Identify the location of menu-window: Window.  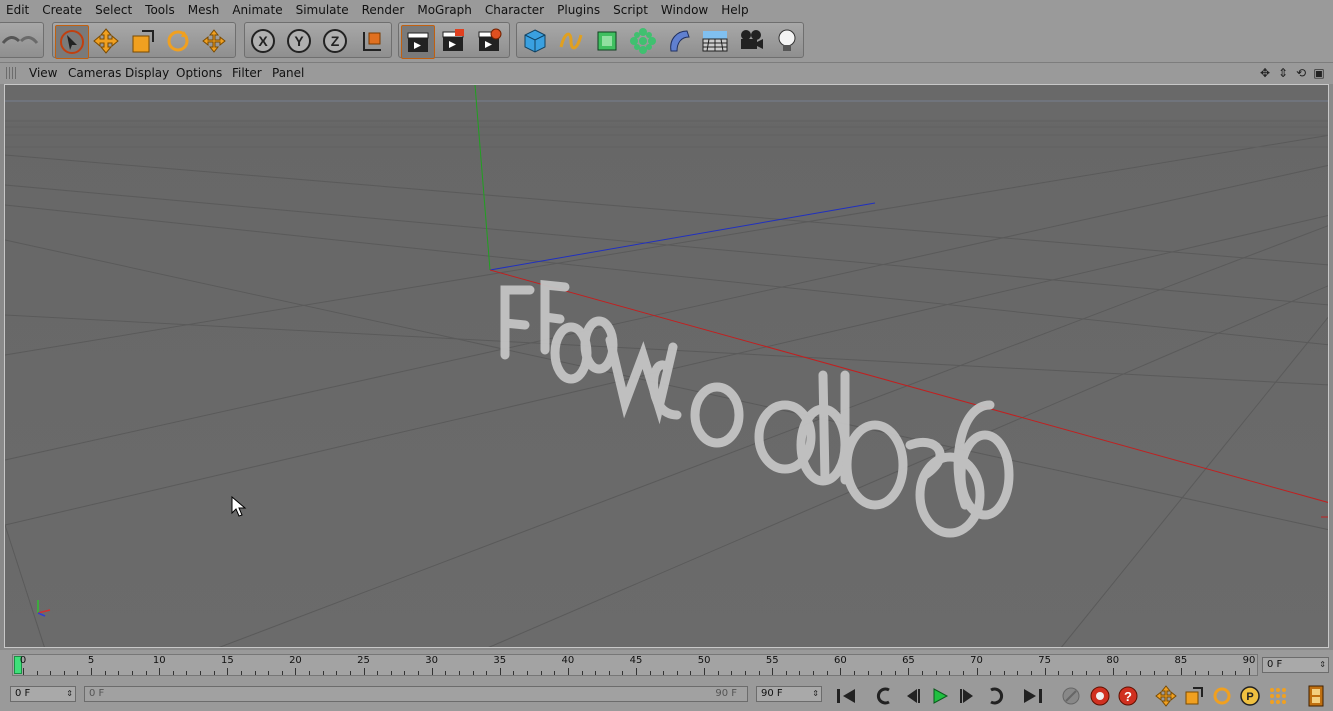
(685, 10).